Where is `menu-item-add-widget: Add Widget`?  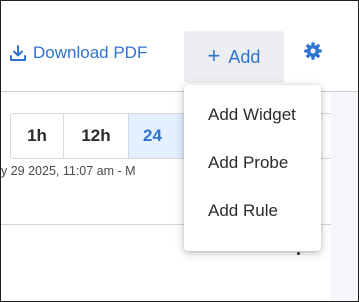 menu-item-add-widget: Add Widget is located at coordinates (252, 115).